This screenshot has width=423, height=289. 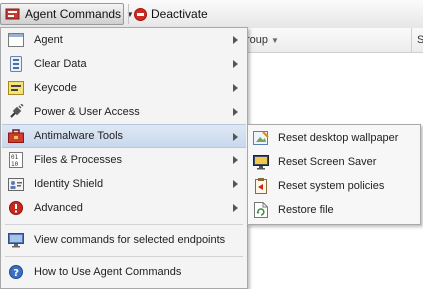 I want to click on submenu-item-restore-file: Restore file, so click(x=334, y=210).